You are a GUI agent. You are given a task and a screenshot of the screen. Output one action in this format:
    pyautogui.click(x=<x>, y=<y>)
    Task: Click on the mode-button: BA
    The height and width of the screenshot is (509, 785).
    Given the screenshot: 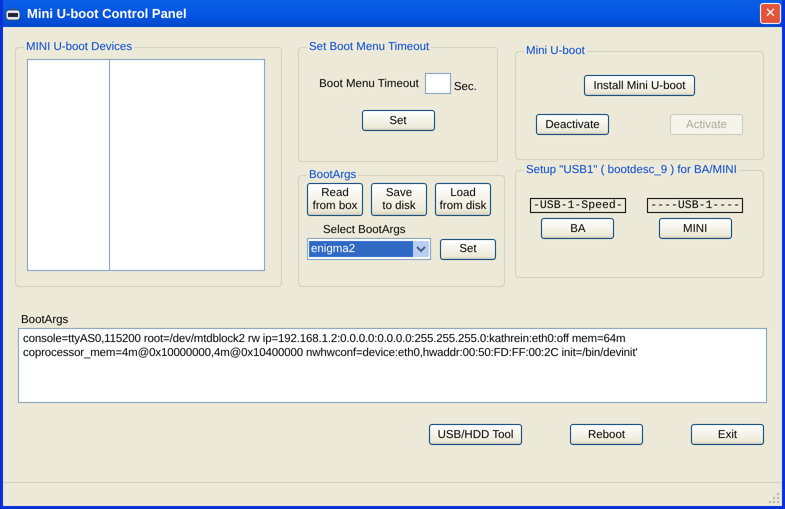 What is the action you would take?
    pyautogui.click(x=577, y=228)
    